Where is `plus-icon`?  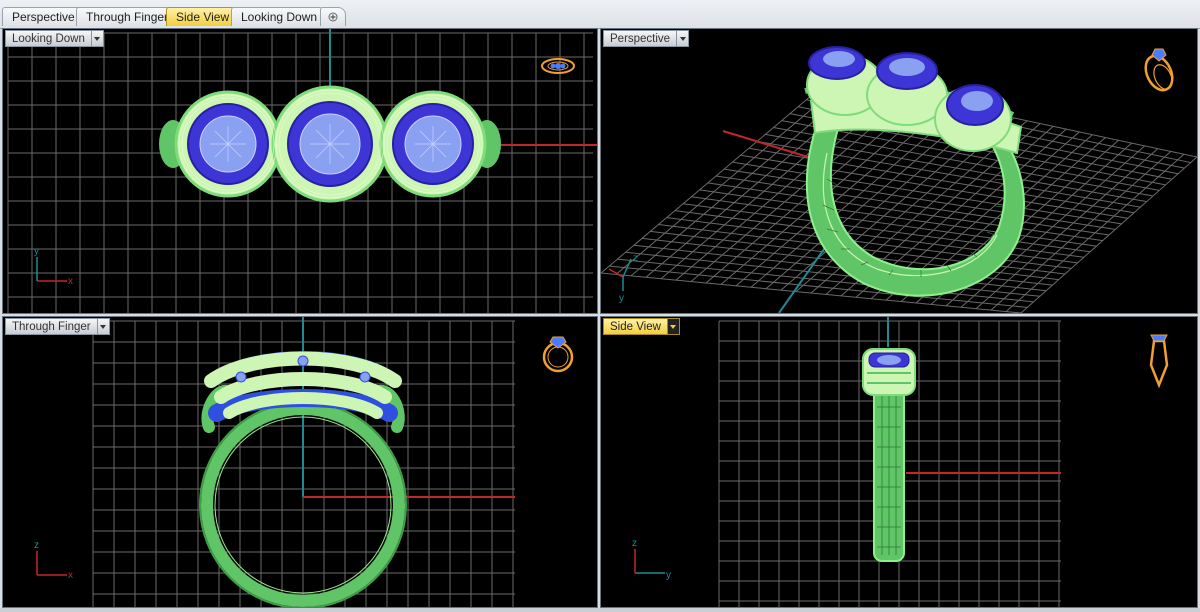 plus-icon is located at coordinates (333, 17).